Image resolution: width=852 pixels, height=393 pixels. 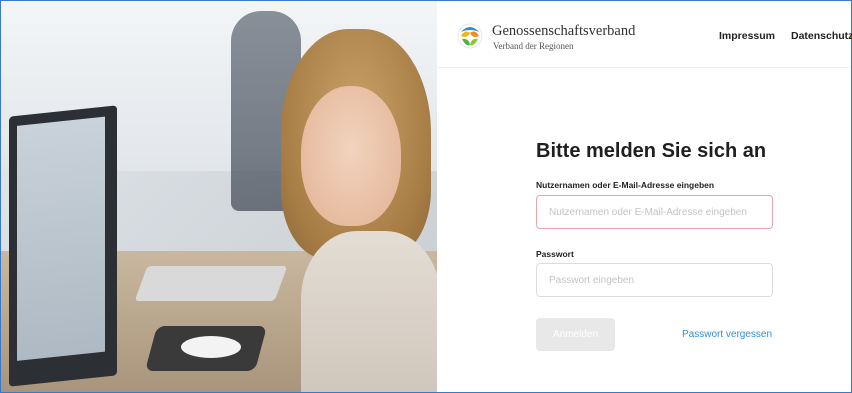 What do you see at coordinates (63, 246) in the screenshot?
I see `photo-monitor` at bounding box center [63, 246].